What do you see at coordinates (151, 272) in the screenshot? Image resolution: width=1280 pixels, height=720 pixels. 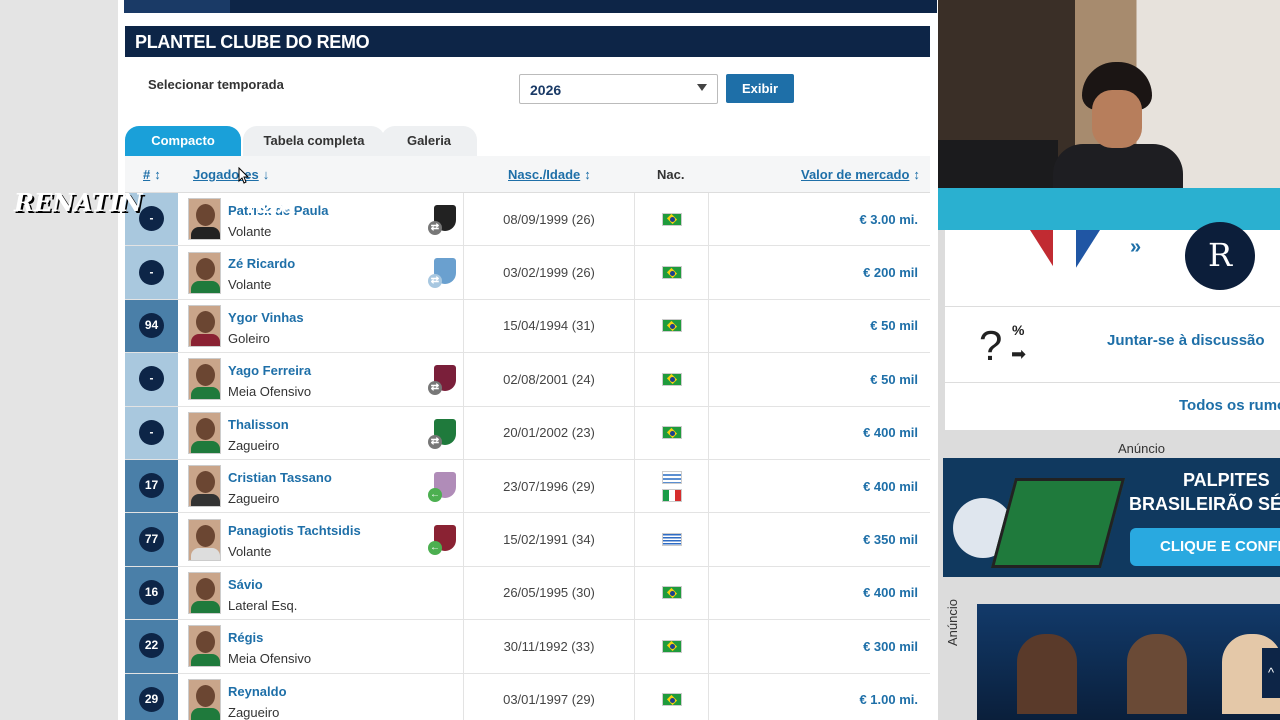 I see `shirt-number-cell: -` at bounding box center [151, 272].